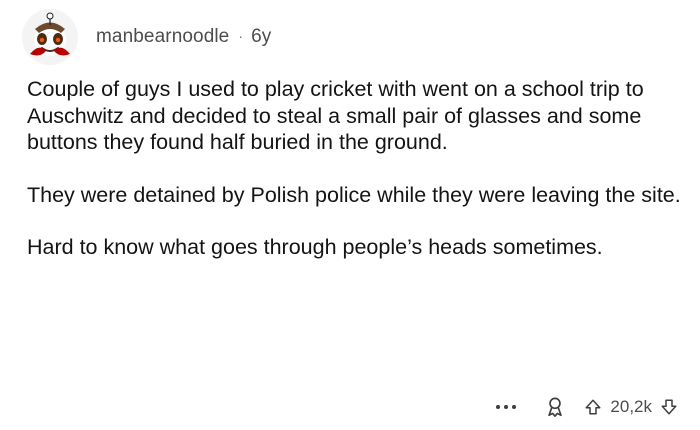 The width and height of the screenshot is (700, 430). I want to click on award-button, so click(555, 407).